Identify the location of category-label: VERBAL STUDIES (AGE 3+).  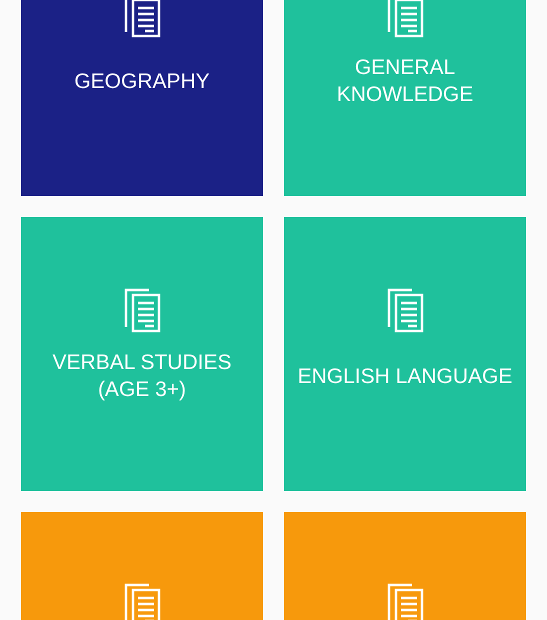
(142, 376).